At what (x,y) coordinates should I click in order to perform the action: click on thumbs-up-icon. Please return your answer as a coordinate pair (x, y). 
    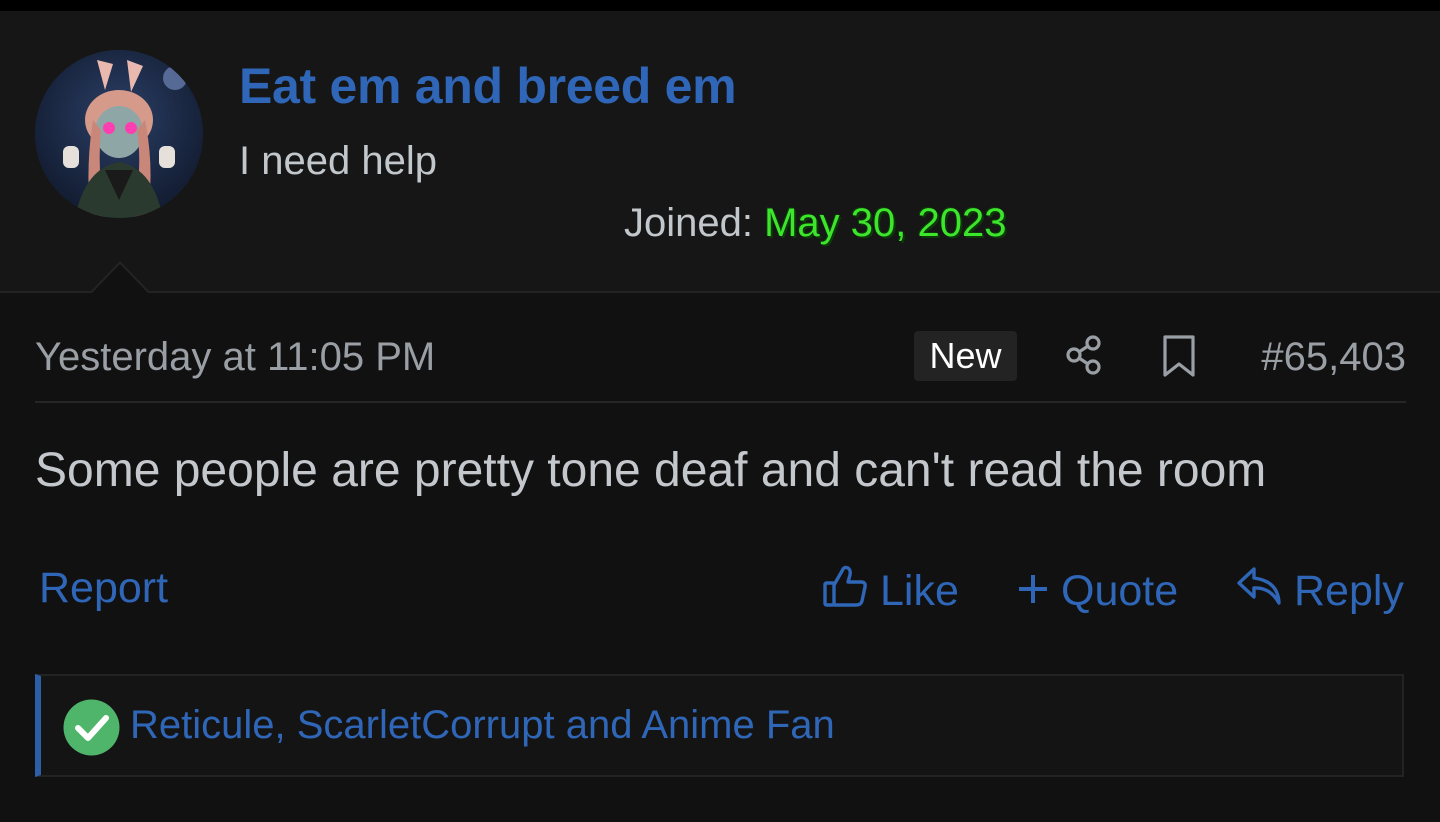
    Looking at the image, I should click on (851, 591).